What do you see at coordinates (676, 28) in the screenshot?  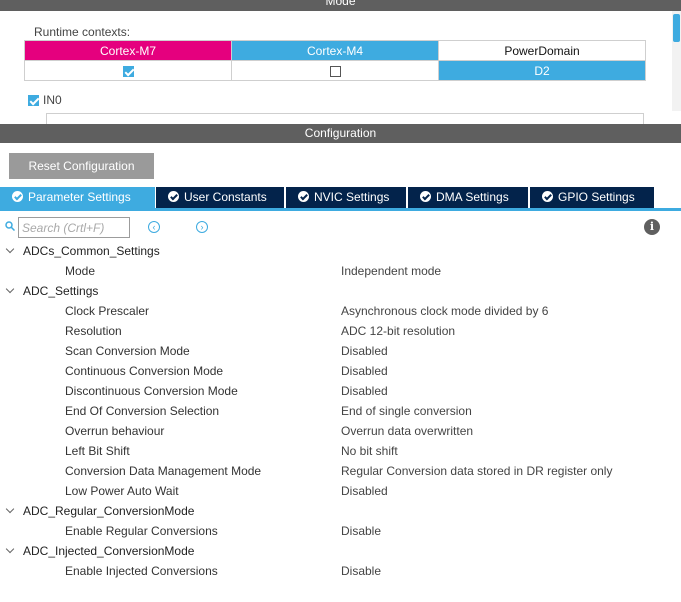 I see `mode-scrollbar-thumb` at bounding box center [676, 28].